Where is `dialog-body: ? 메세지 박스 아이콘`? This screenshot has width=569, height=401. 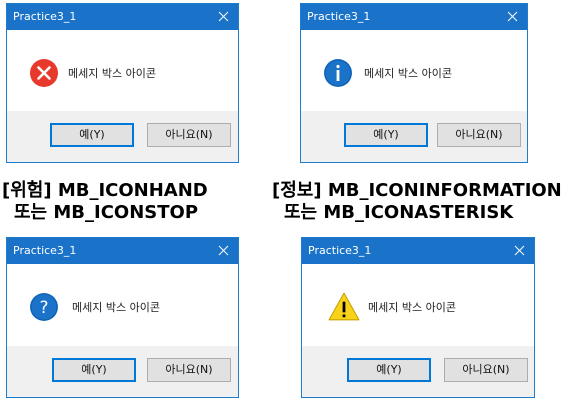
dialog-body: ? 메세지 박스 아이콘 is located at coordinates (122, 305).